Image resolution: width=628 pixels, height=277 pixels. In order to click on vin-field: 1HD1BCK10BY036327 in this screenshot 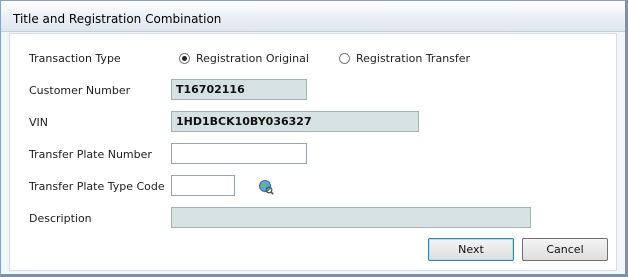, I will do `click(295, 121)`.